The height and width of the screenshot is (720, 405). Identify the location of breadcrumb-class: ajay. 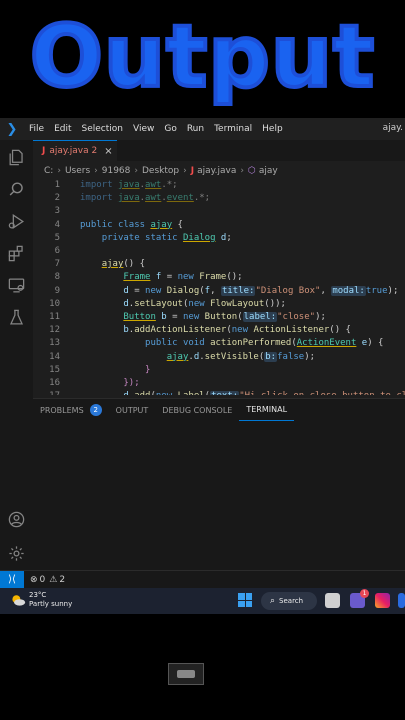
(268, 171).